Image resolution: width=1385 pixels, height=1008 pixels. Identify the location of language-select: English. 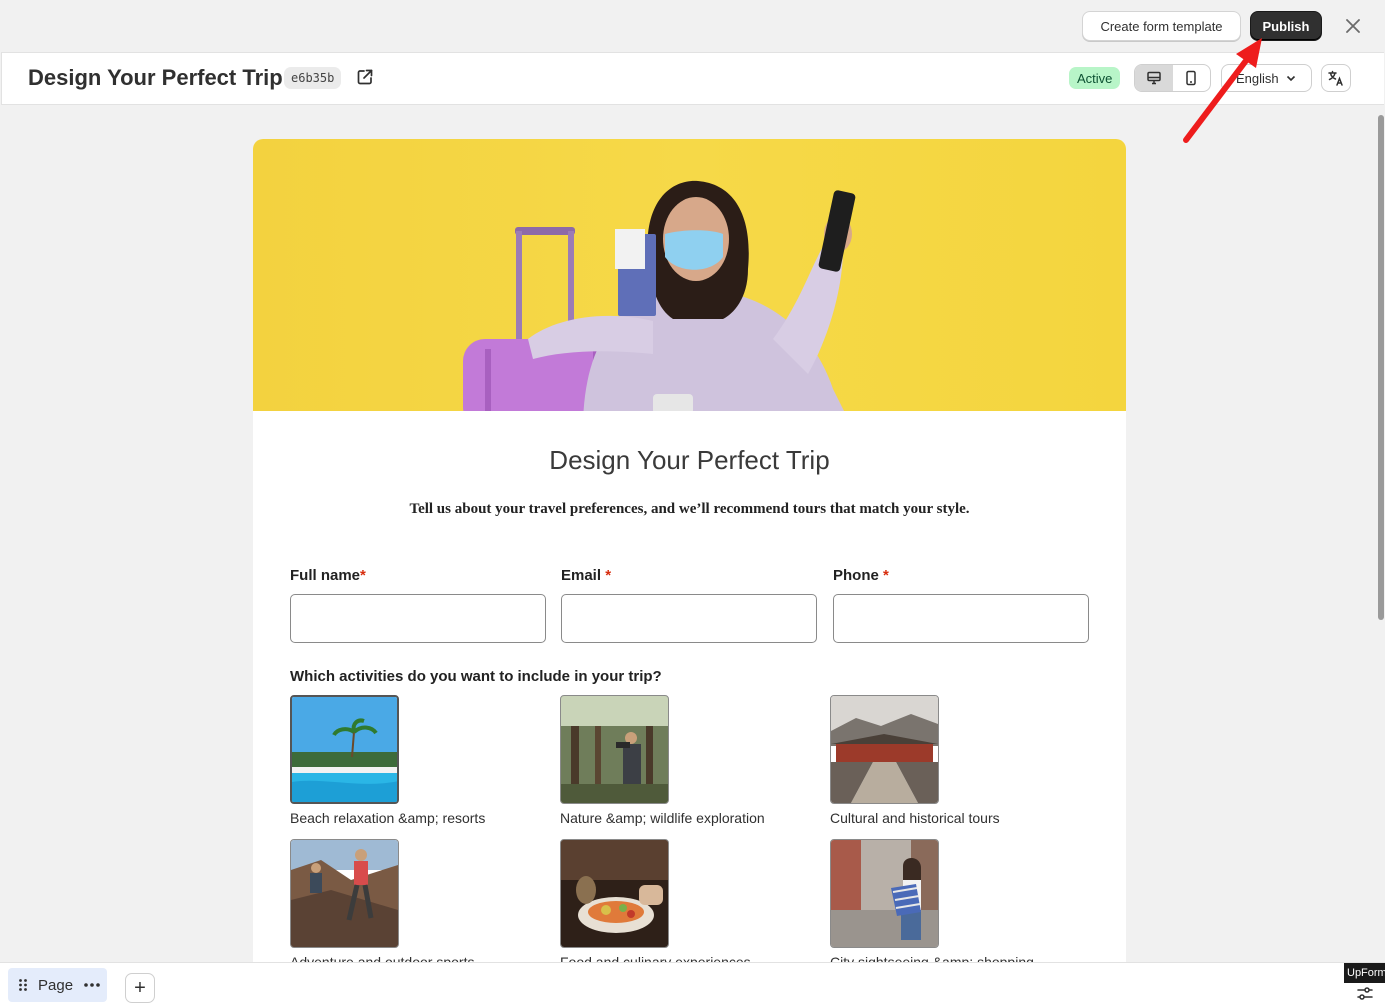
(1266, 78).